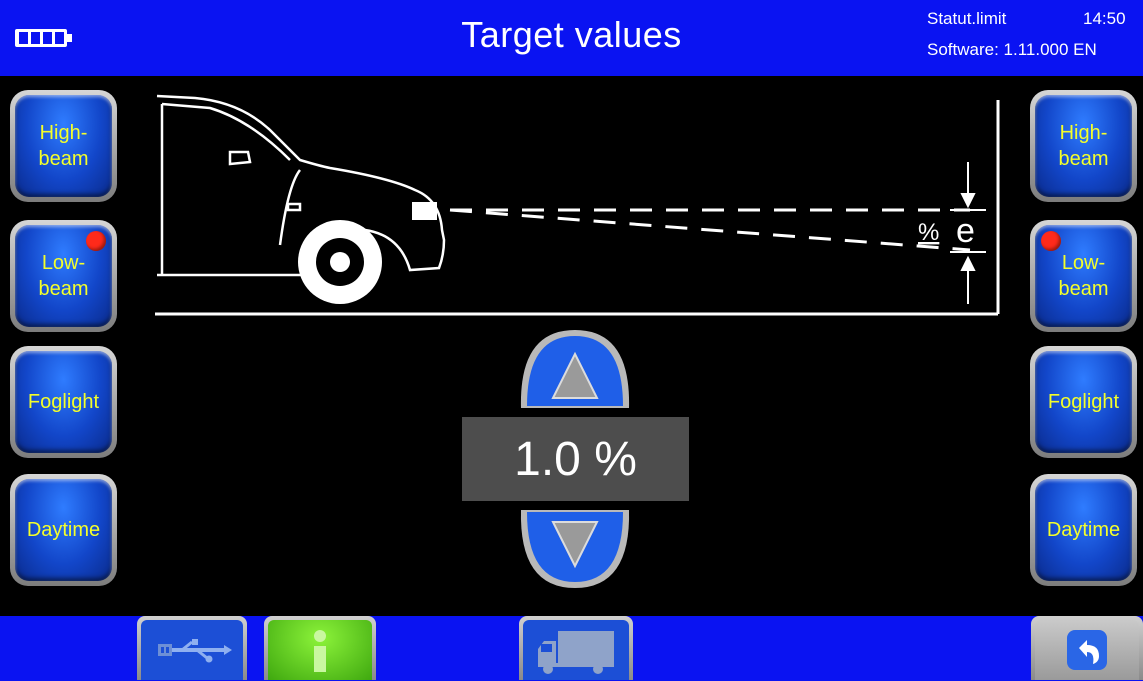 The height and width of the screenshot is (681, 1143). I want to click on clock: 14:50, so click(1104, 18).